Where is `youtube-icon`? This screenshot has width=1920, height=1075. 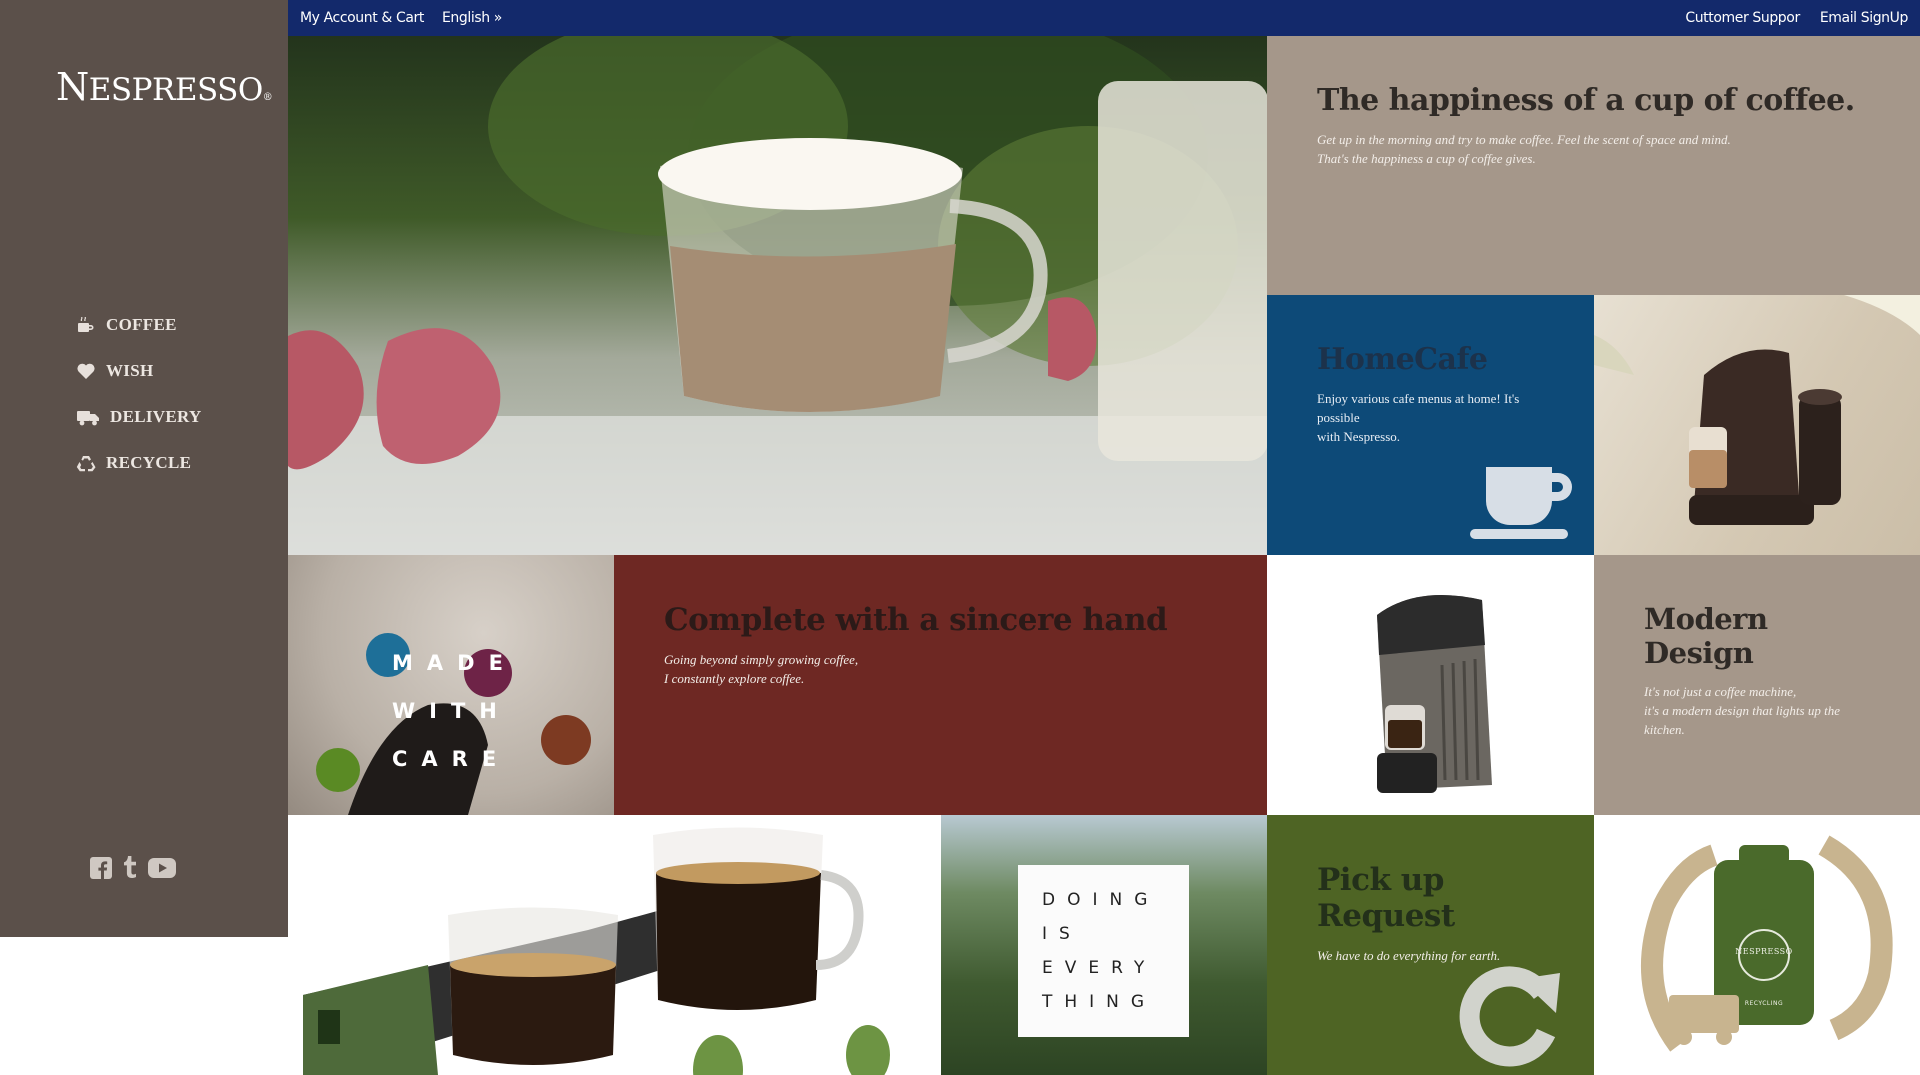 youtube-icon is located at coordinates (162, 868).